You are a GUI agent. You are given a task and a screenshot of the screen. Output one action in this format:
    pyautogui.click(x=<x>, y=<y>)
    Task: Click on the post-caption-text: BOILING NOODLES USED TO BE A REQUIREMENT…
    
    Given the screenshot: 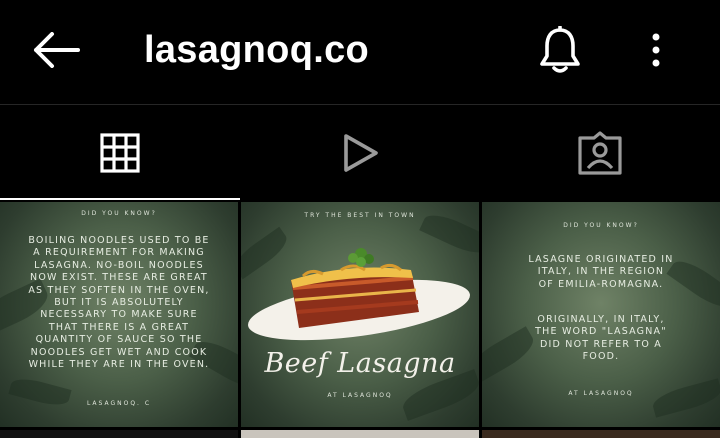 What is the action you would take?
    pyautogui.click(x=119, y=303)
    